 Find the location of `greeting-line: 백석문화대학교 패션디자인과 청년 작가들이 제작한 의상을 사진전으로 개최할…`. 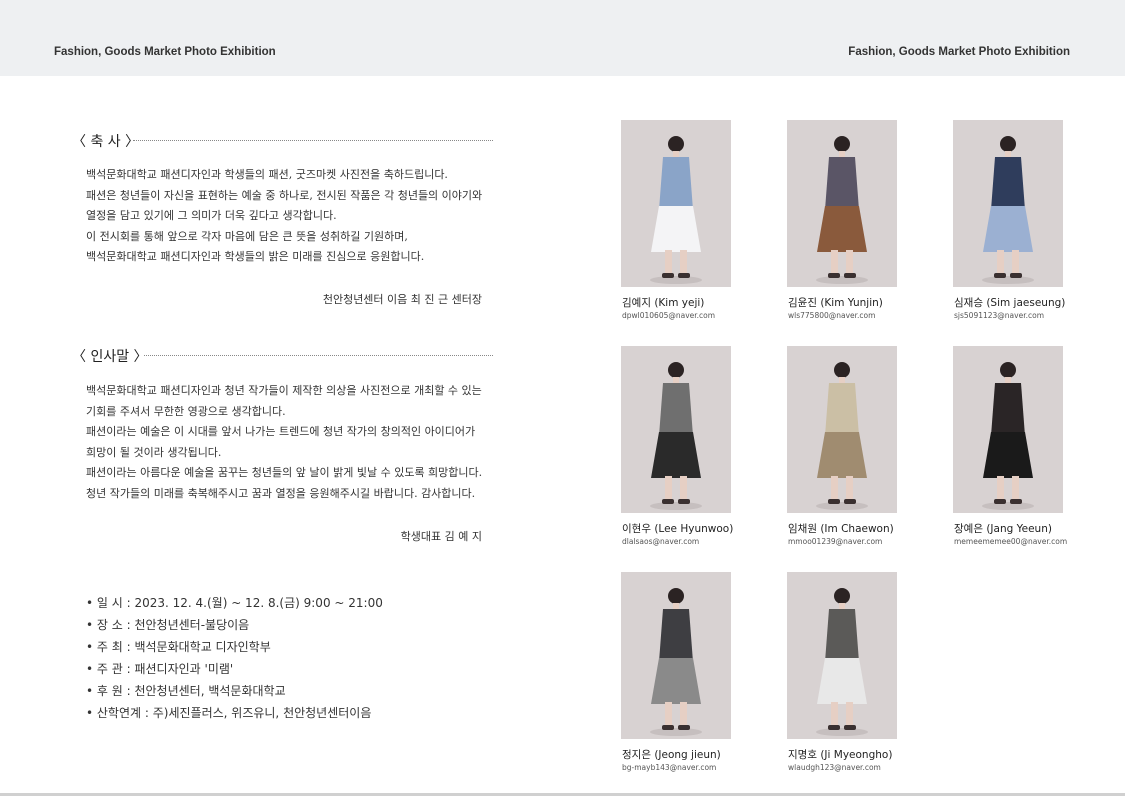

greeting-line: 백석문화대학교 패션디자인과 청년 작가들이 제작한 의상을 사진전으로 개최할… is located at coordinates (284, 390).